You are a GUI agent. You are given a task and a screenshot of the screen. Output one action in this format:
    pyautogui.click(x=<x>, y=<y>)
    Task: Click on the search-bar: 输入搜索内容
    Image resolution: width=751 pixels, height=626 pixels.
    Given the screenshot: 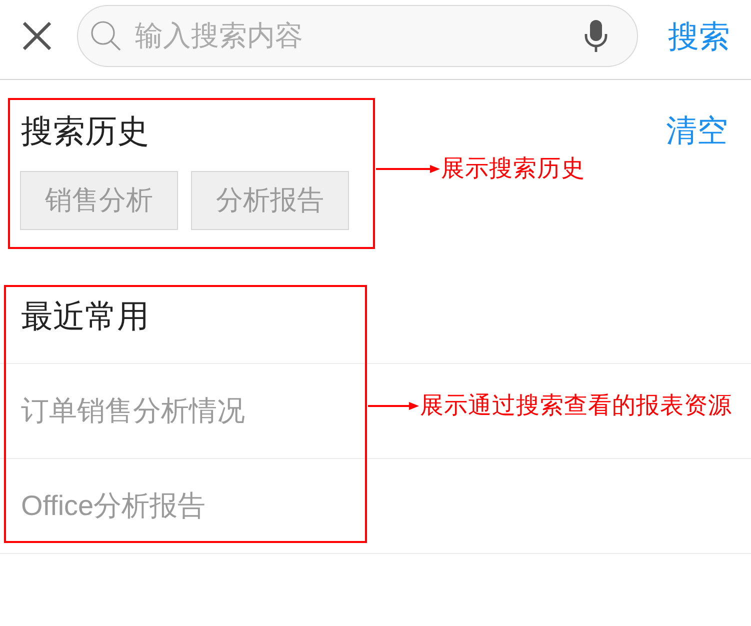 What is the action you would take?
    pyautogui.click(x=357, y=36)
    